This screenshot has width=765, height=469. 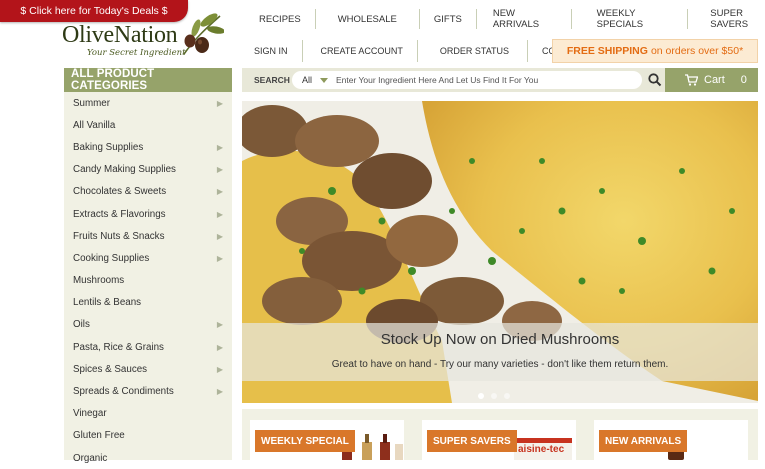 I want to click on sidebar-category-item: All Vanilla, so click(x=148, y=125).